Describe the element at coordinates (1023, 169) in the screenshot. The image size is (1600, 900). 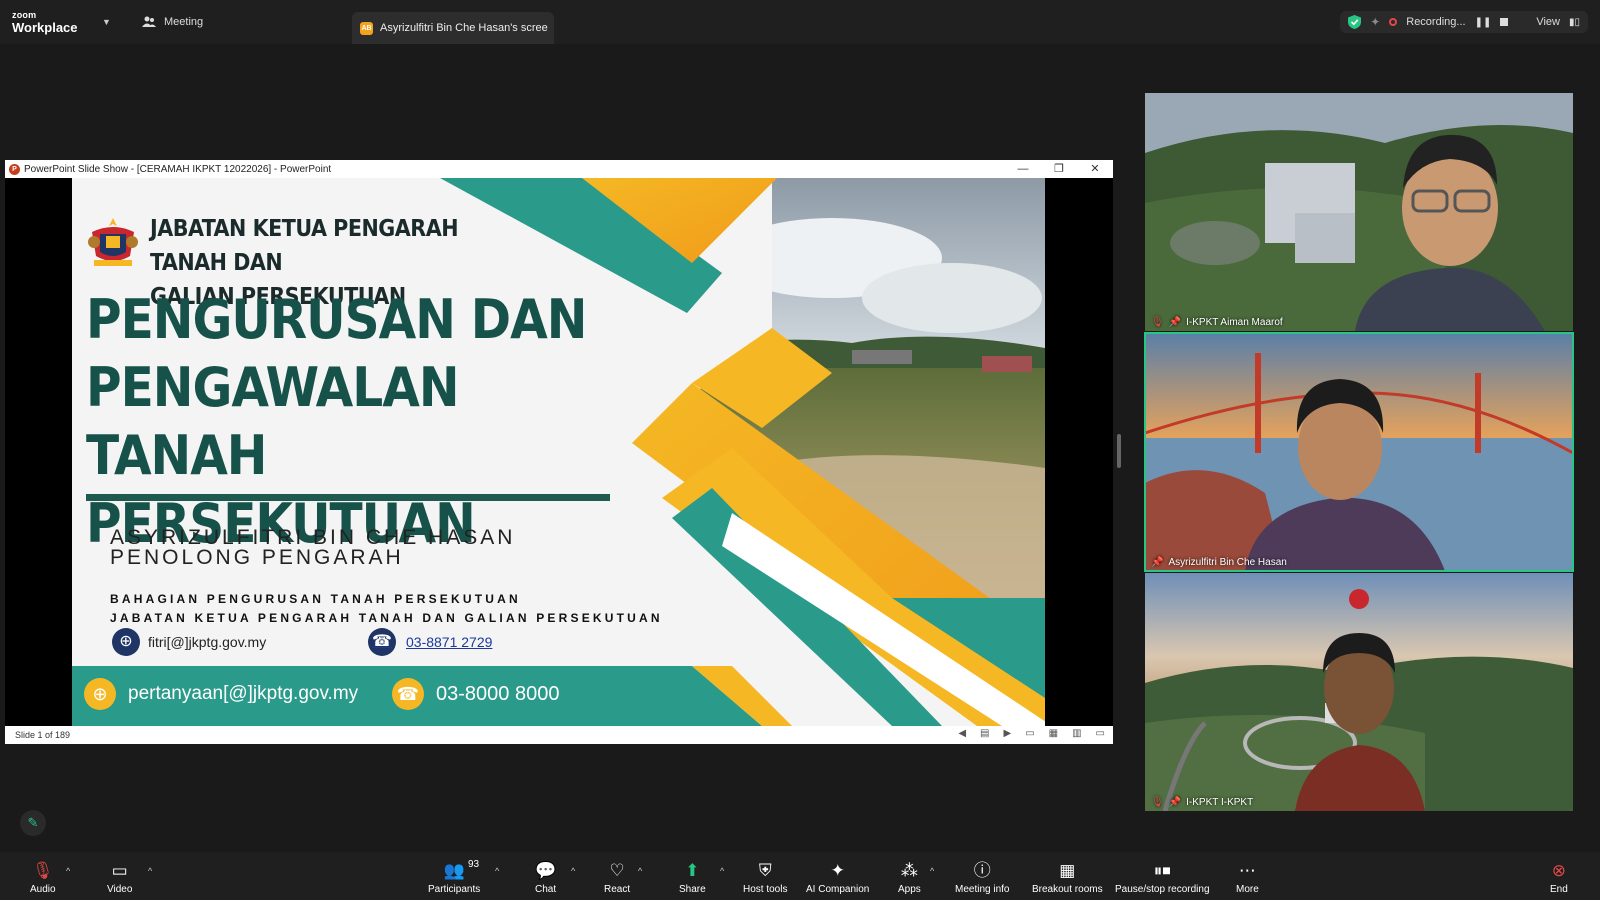
I see `minimize-icon: —` at that location.